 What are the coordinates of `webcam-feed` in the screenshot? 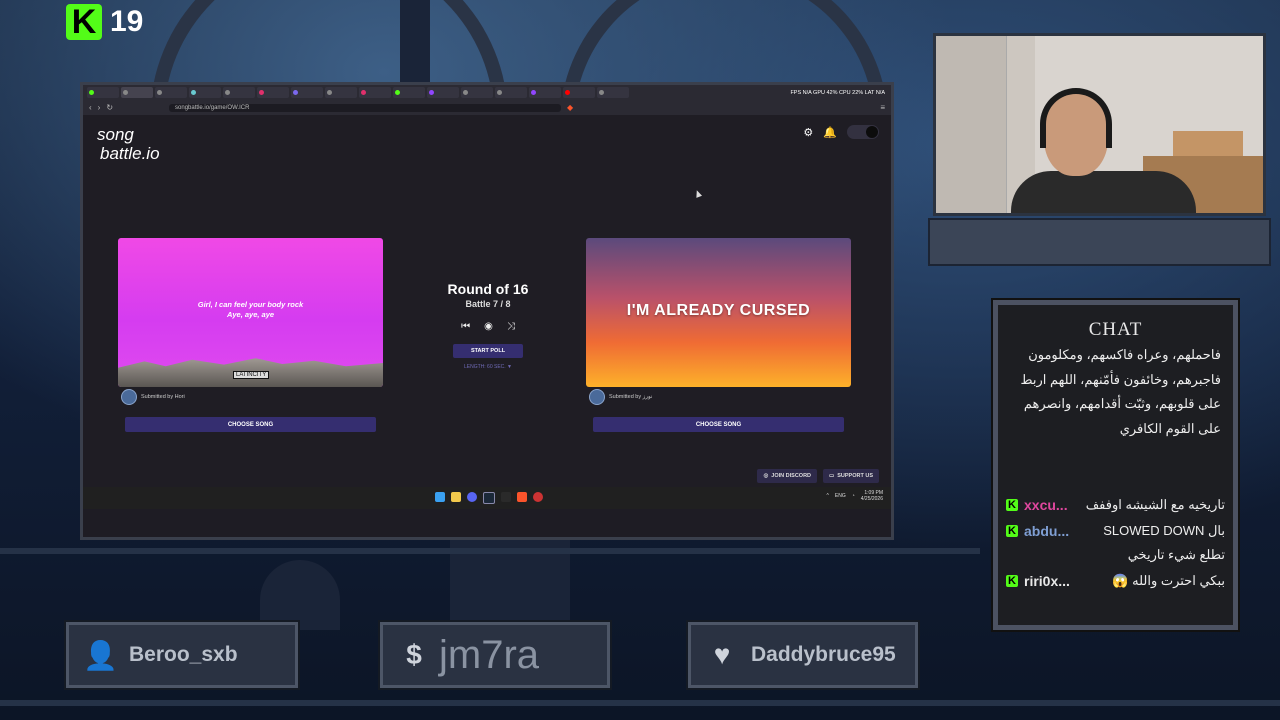 It's located at (1099, 124).